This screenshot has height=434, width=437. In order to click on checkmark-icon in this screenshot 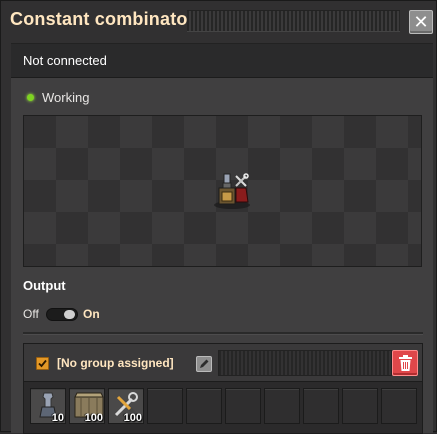, I will do `click(42, 363)`.